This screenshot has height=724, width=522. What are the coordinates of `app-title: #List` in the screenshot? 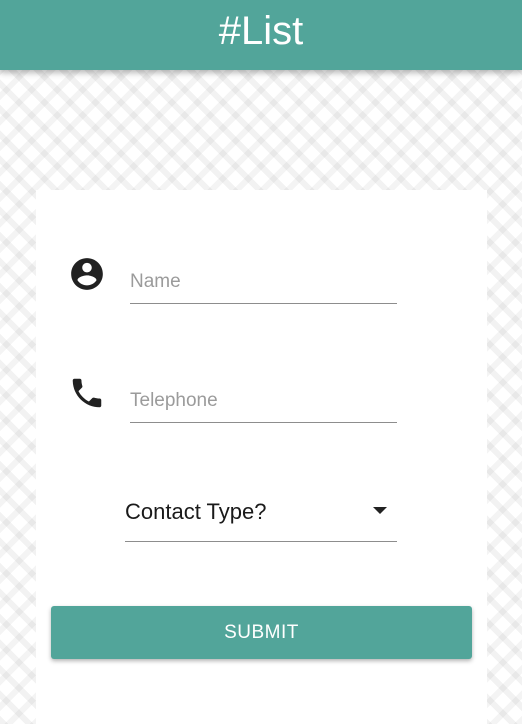 It's located at (261, 31).